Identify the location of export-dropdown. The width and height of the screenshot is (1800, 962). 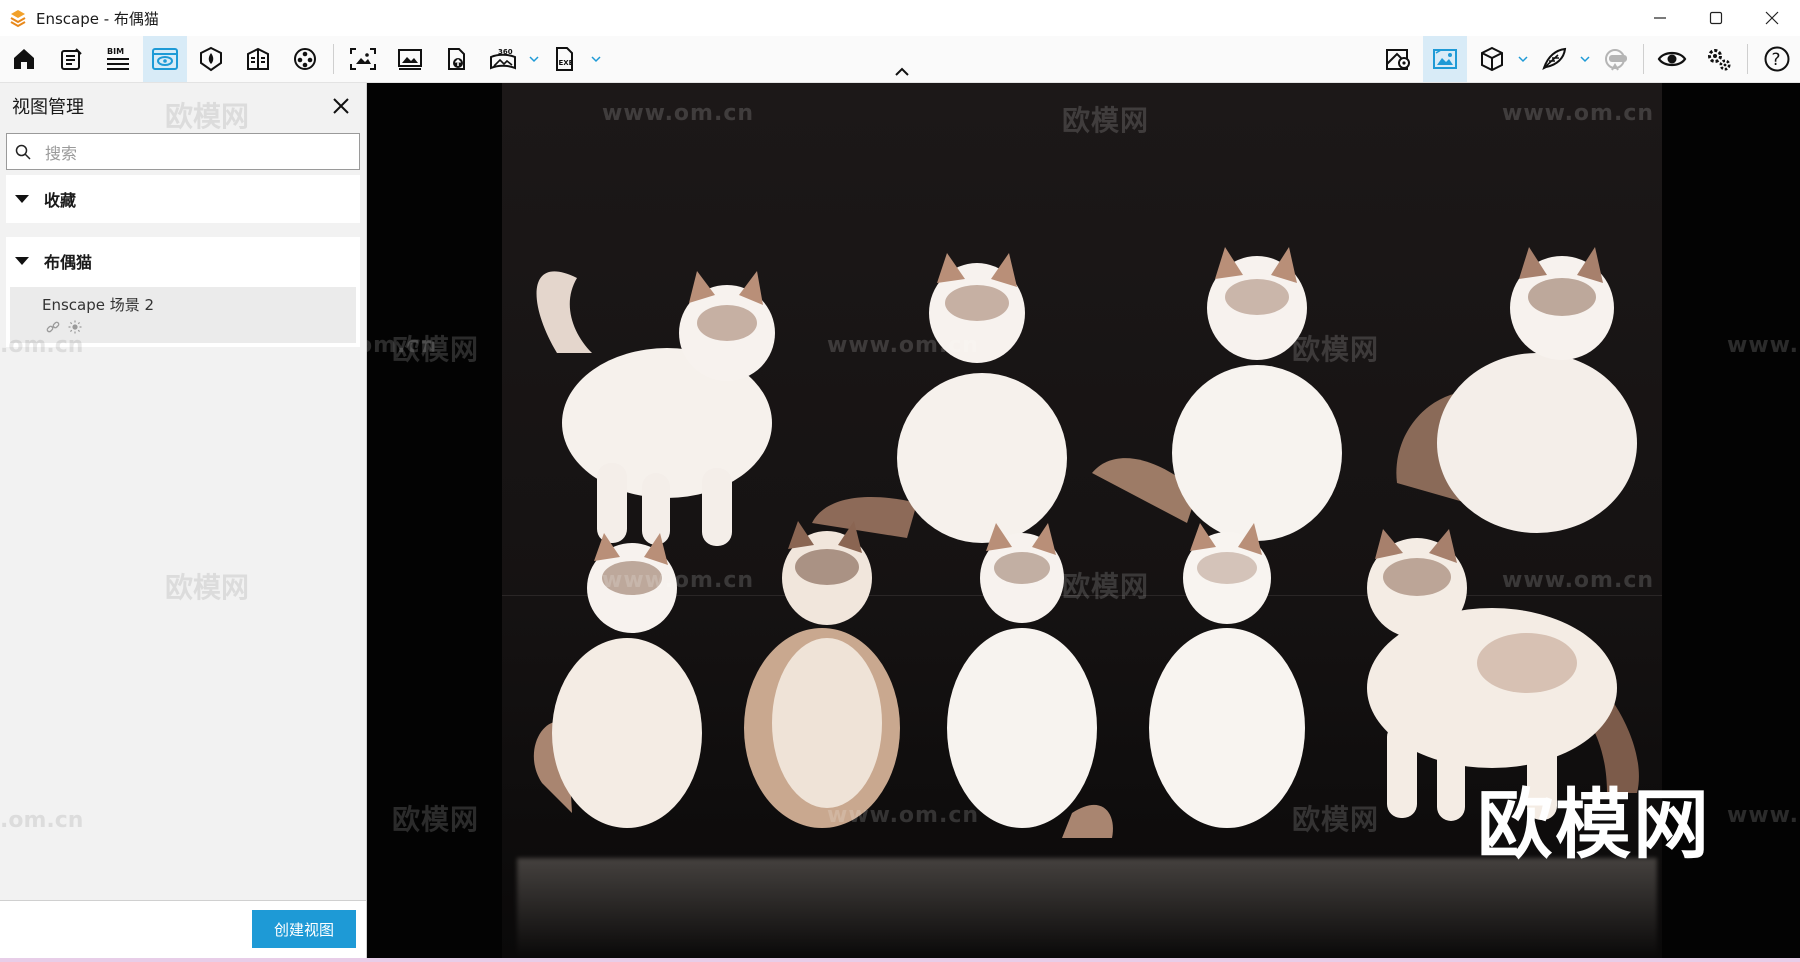
(596, 59).